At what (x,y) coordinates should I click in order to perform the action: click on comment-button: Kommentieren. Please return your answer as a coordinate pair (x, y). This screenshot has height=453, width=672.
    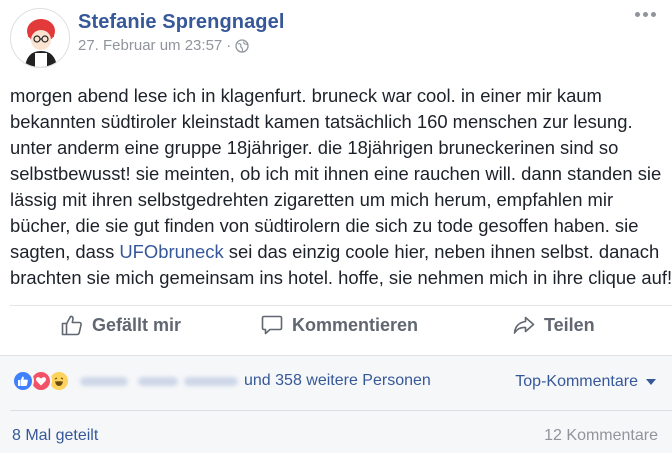
    Looking at the image, I should click on (339, 325).